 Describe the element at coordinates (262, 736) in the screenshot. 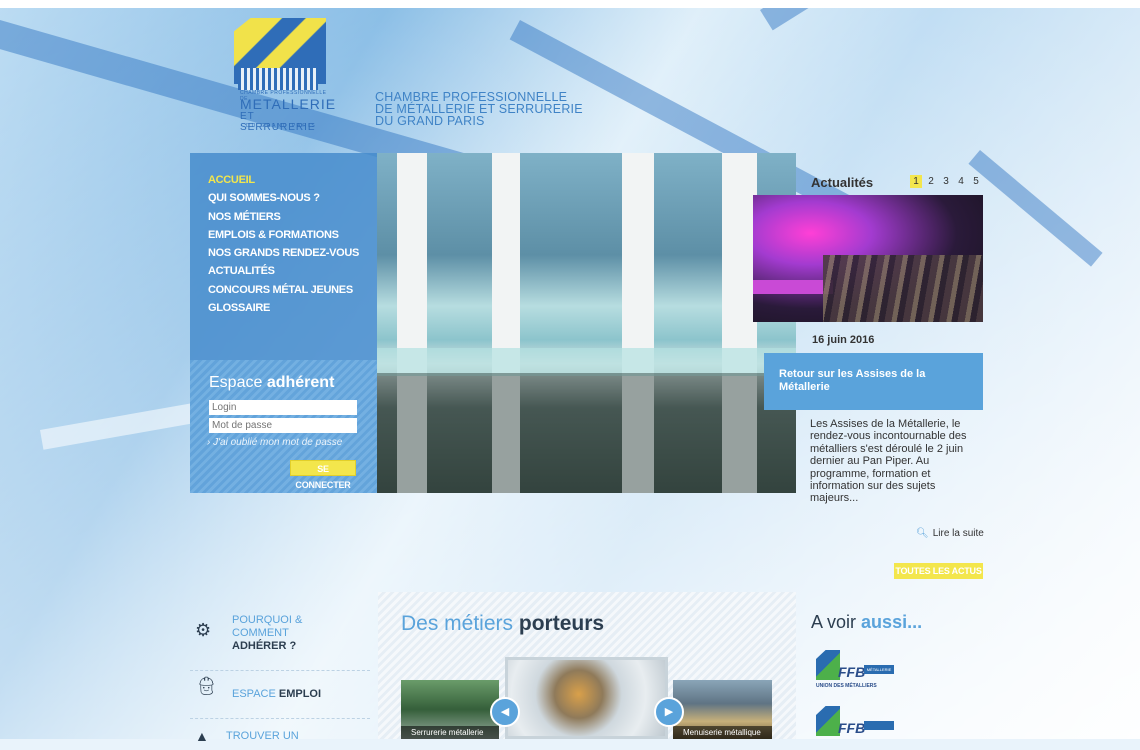

I see `link-trouver-label: TROUVER UN` at that location.